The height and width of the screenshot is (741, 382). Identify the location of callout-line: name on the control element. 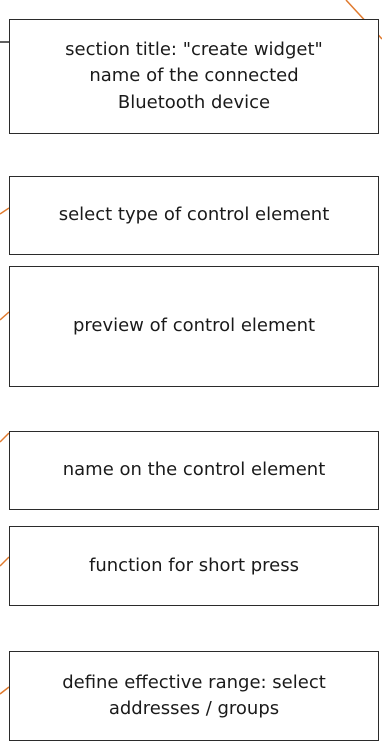
(194, 470).